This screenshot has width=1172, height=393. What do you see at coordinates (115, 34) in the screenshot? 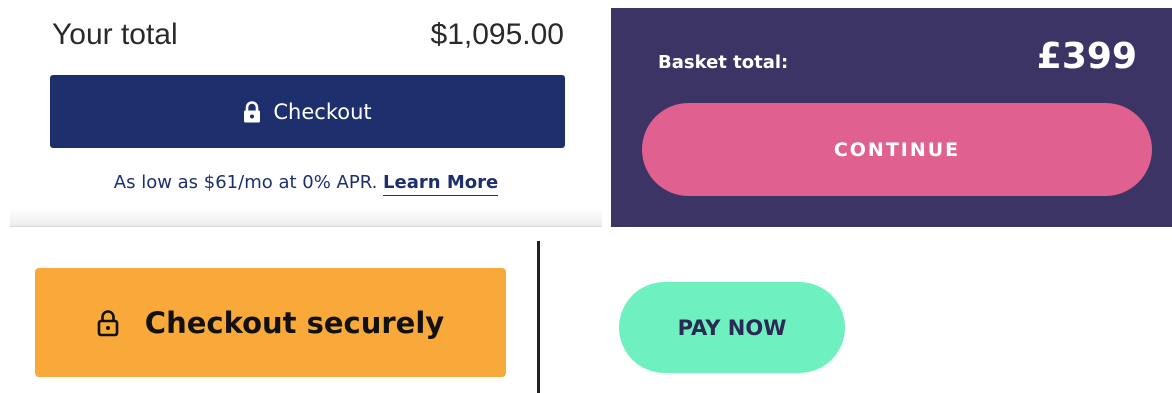
I see `total-label: Your total` at bounding box center [115, 34].